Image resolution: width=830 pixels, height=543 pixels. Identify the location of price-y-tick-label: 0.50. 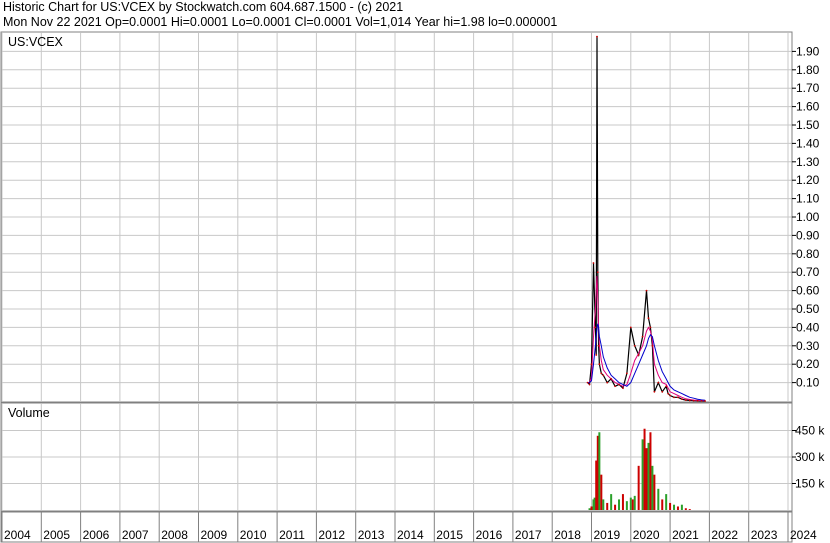
(808, 309).